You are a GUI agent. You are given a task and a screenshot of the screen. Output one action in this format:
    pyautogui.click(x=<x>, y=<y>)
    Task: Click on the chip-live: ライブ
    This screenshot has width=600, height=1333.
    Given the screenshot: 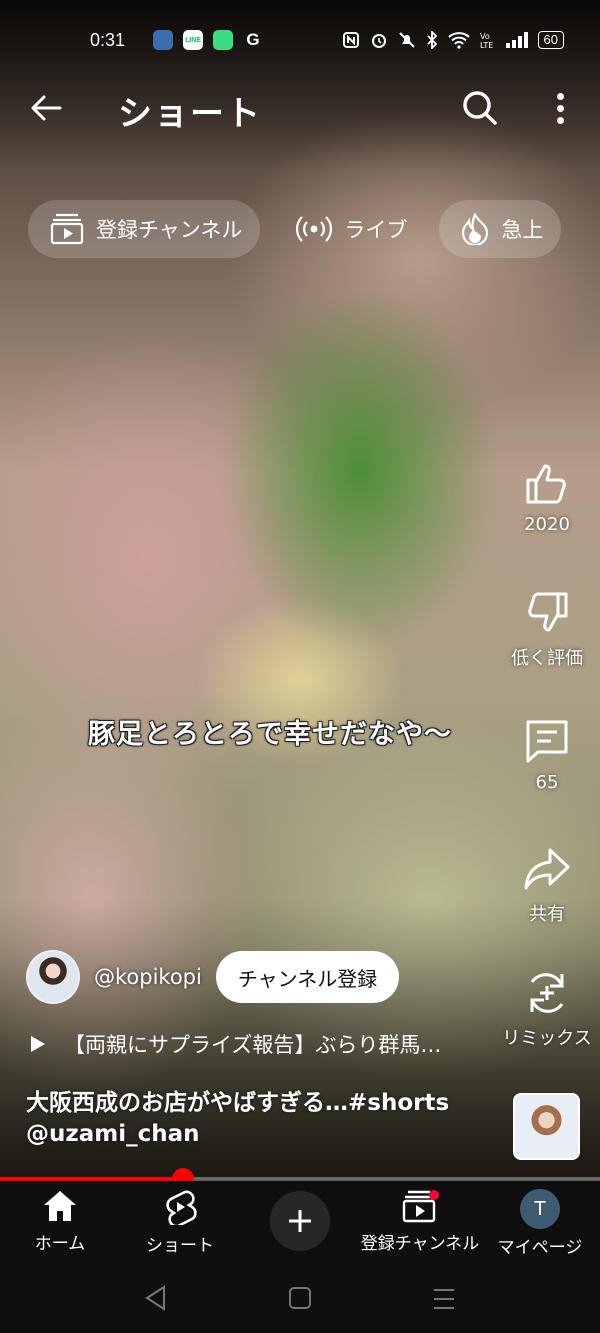 What is the action you would take?
    pyautogui.click(x=349, y=229)
    